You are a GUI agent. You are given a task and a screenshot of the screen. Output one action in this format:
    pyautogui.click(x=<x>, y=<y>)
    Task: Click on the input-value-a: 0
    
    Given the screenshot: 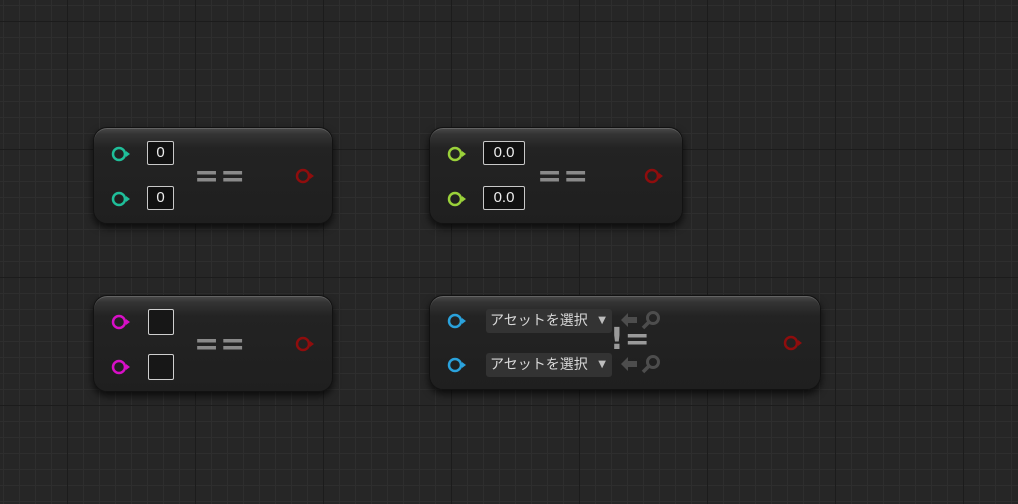 What is the action you would take?
    pyautogui.click(x=160, y=153)
    